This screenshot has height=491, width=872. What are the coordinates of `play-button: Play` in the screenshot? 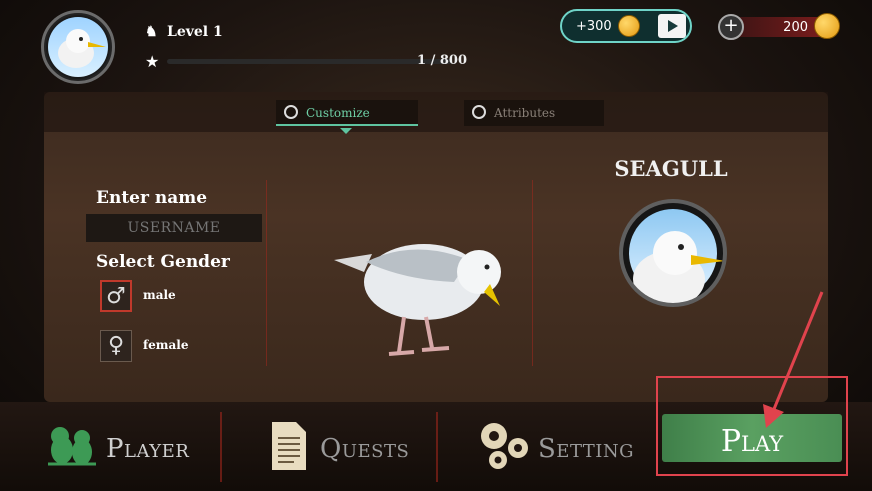 It's located at (752, 426).